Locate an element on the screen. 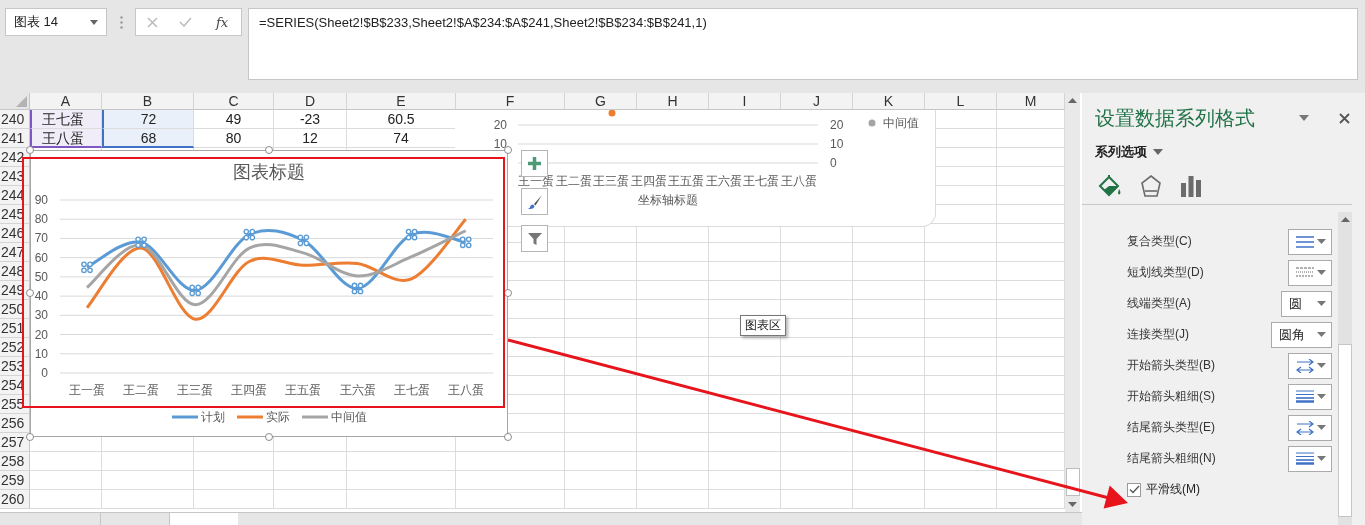 This screenshot has height=525, width=1365. checkbox is located at coordinates (1134, 489).